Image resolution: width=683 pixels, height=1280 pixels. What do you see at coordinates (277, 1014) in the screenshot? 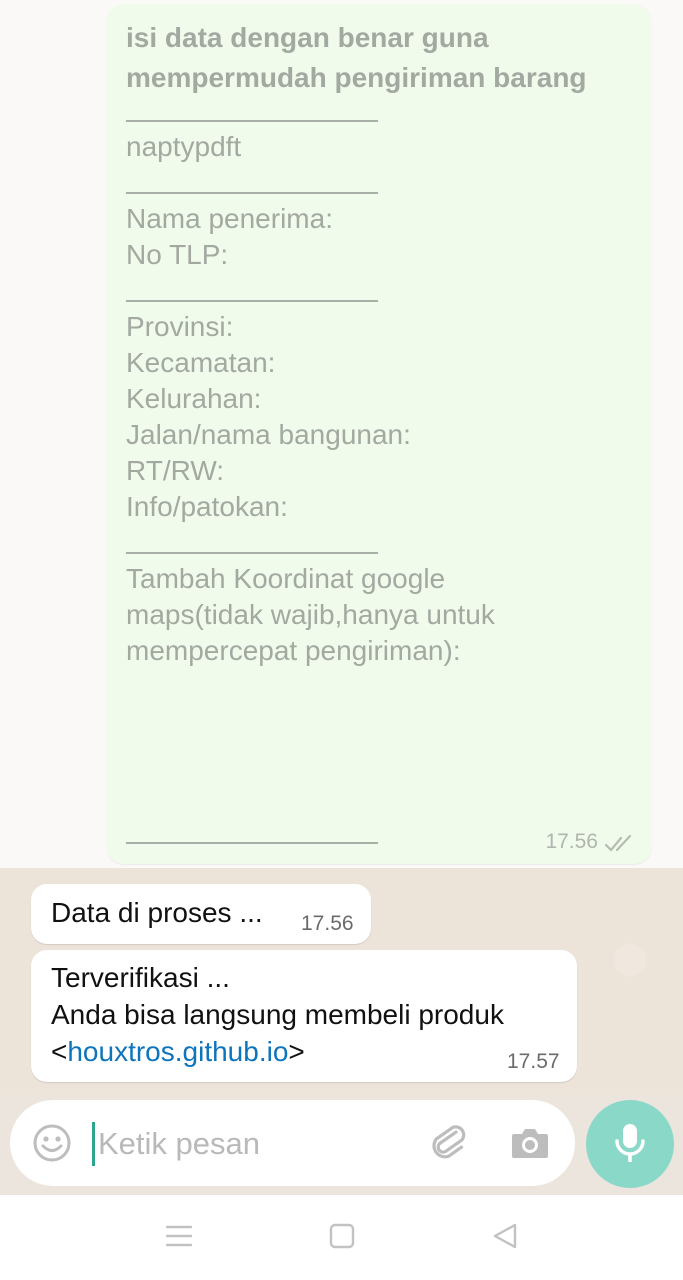
I see `message-line-2: Anda bisa langsung membeli produk` at bounding box center [277, 1014].